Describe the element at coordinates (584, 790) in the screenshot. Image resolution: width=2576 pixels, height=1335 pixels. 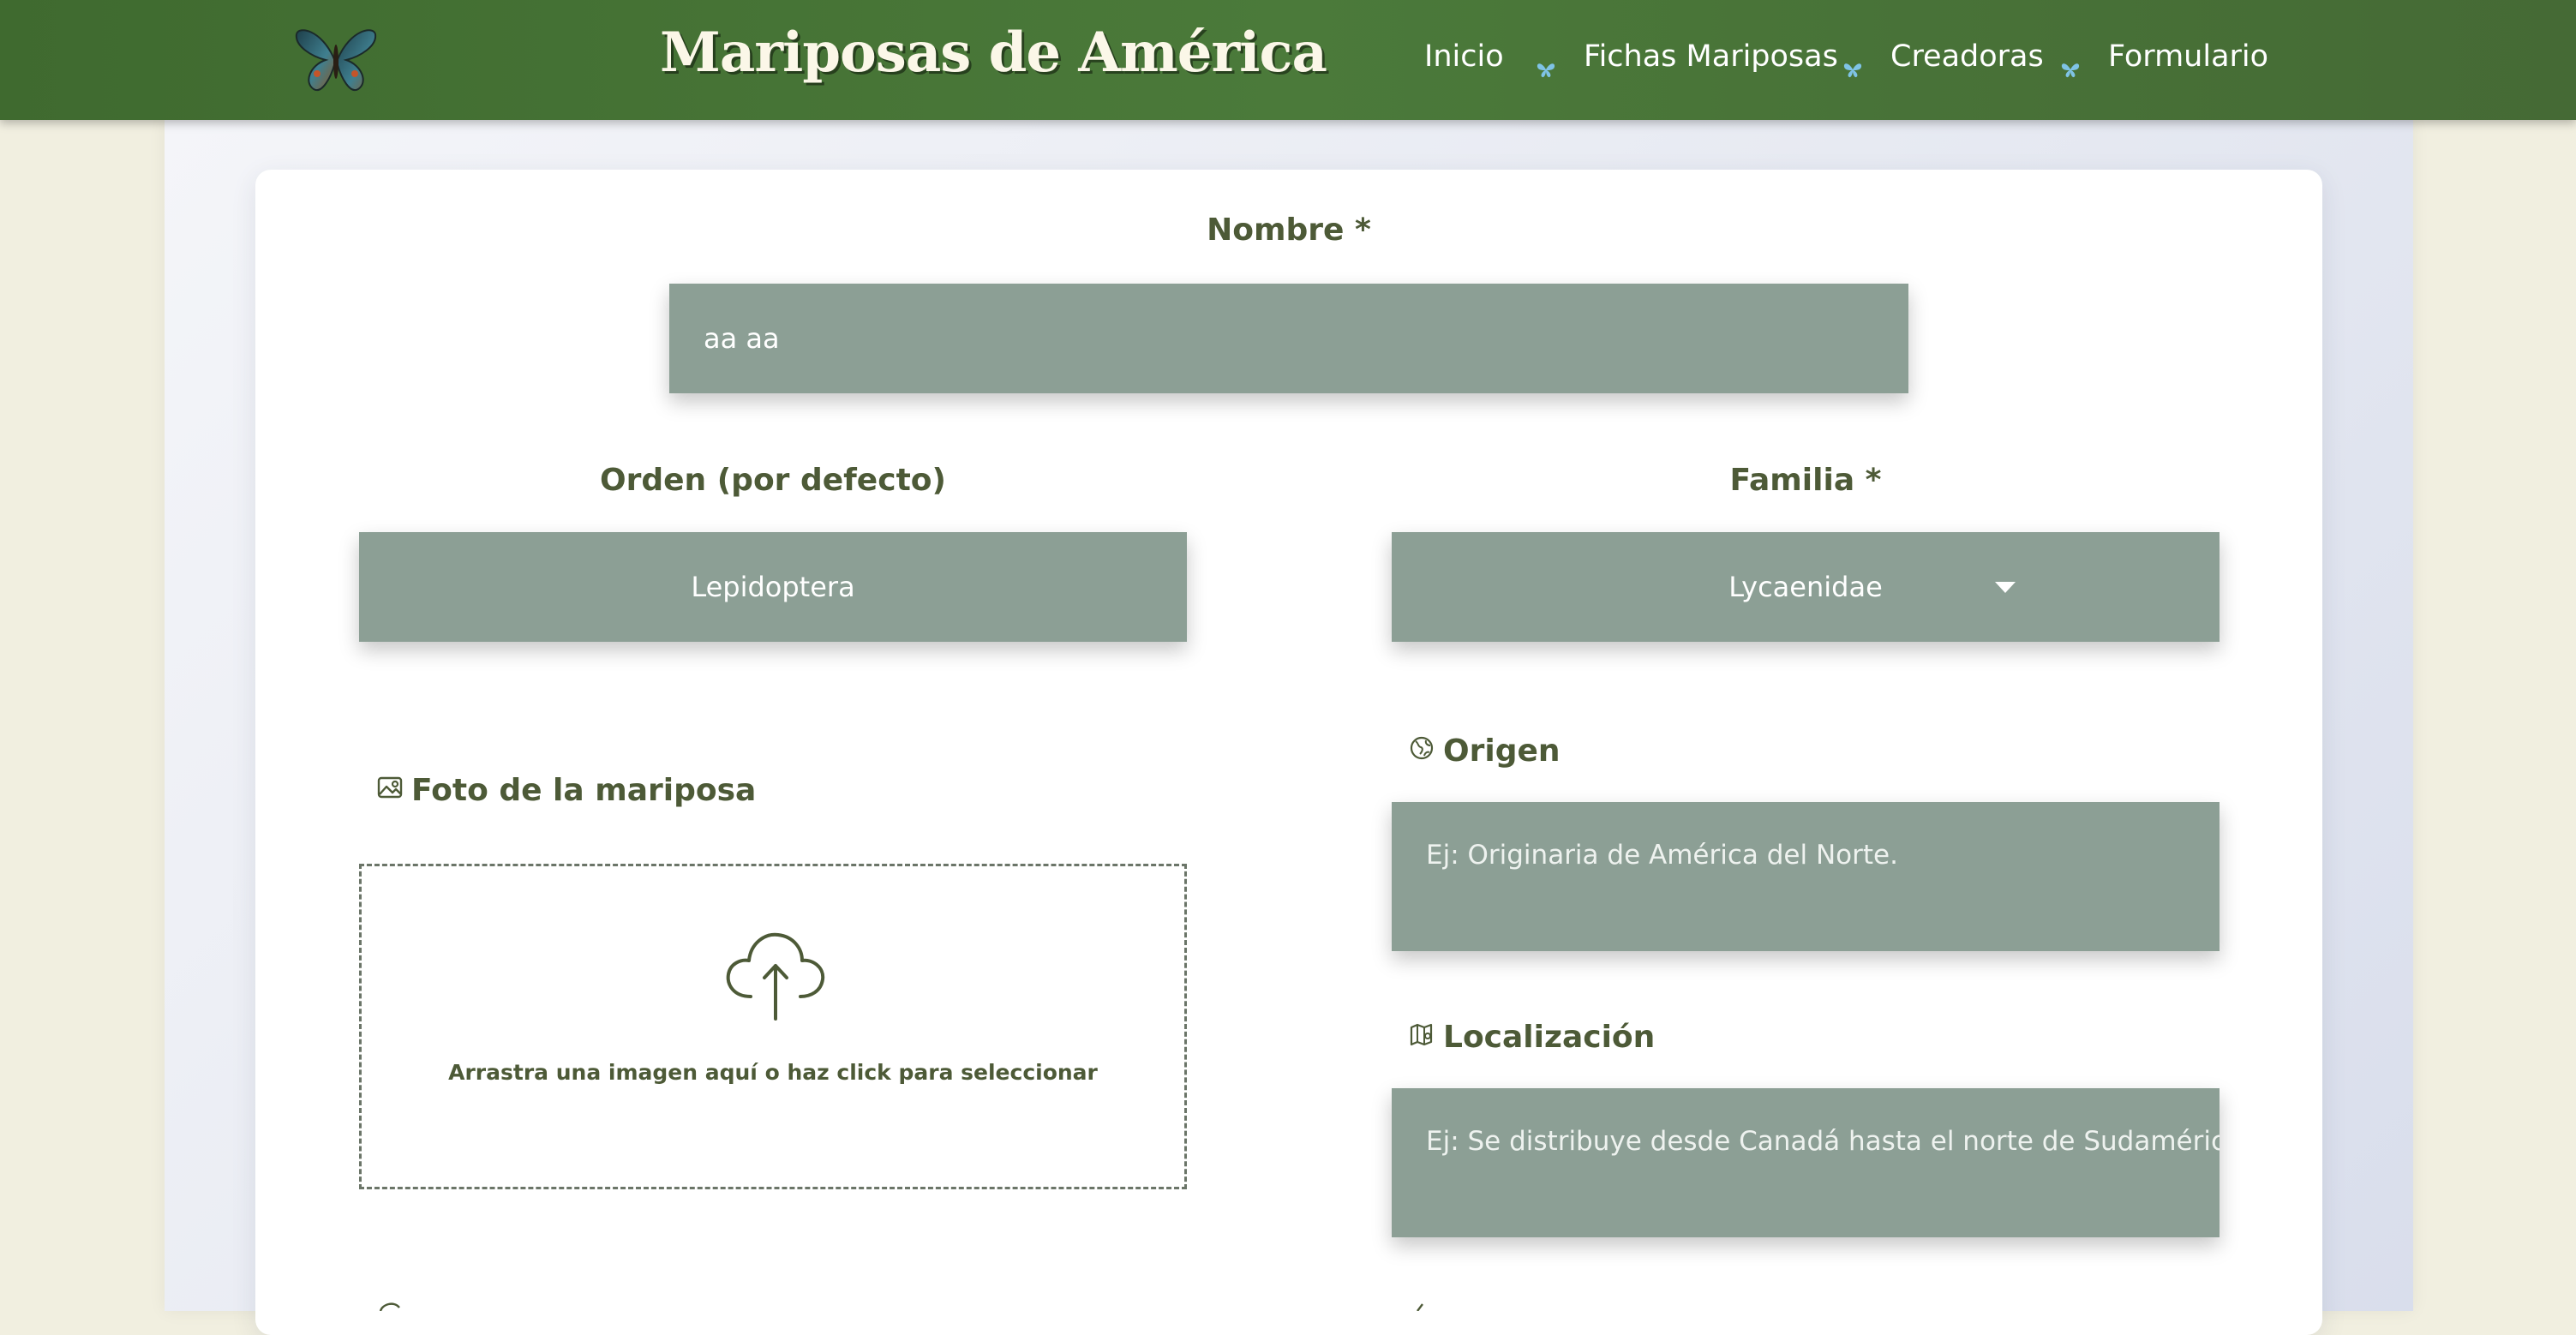
I see `foto-label: Foto de la mariposa` at that location.